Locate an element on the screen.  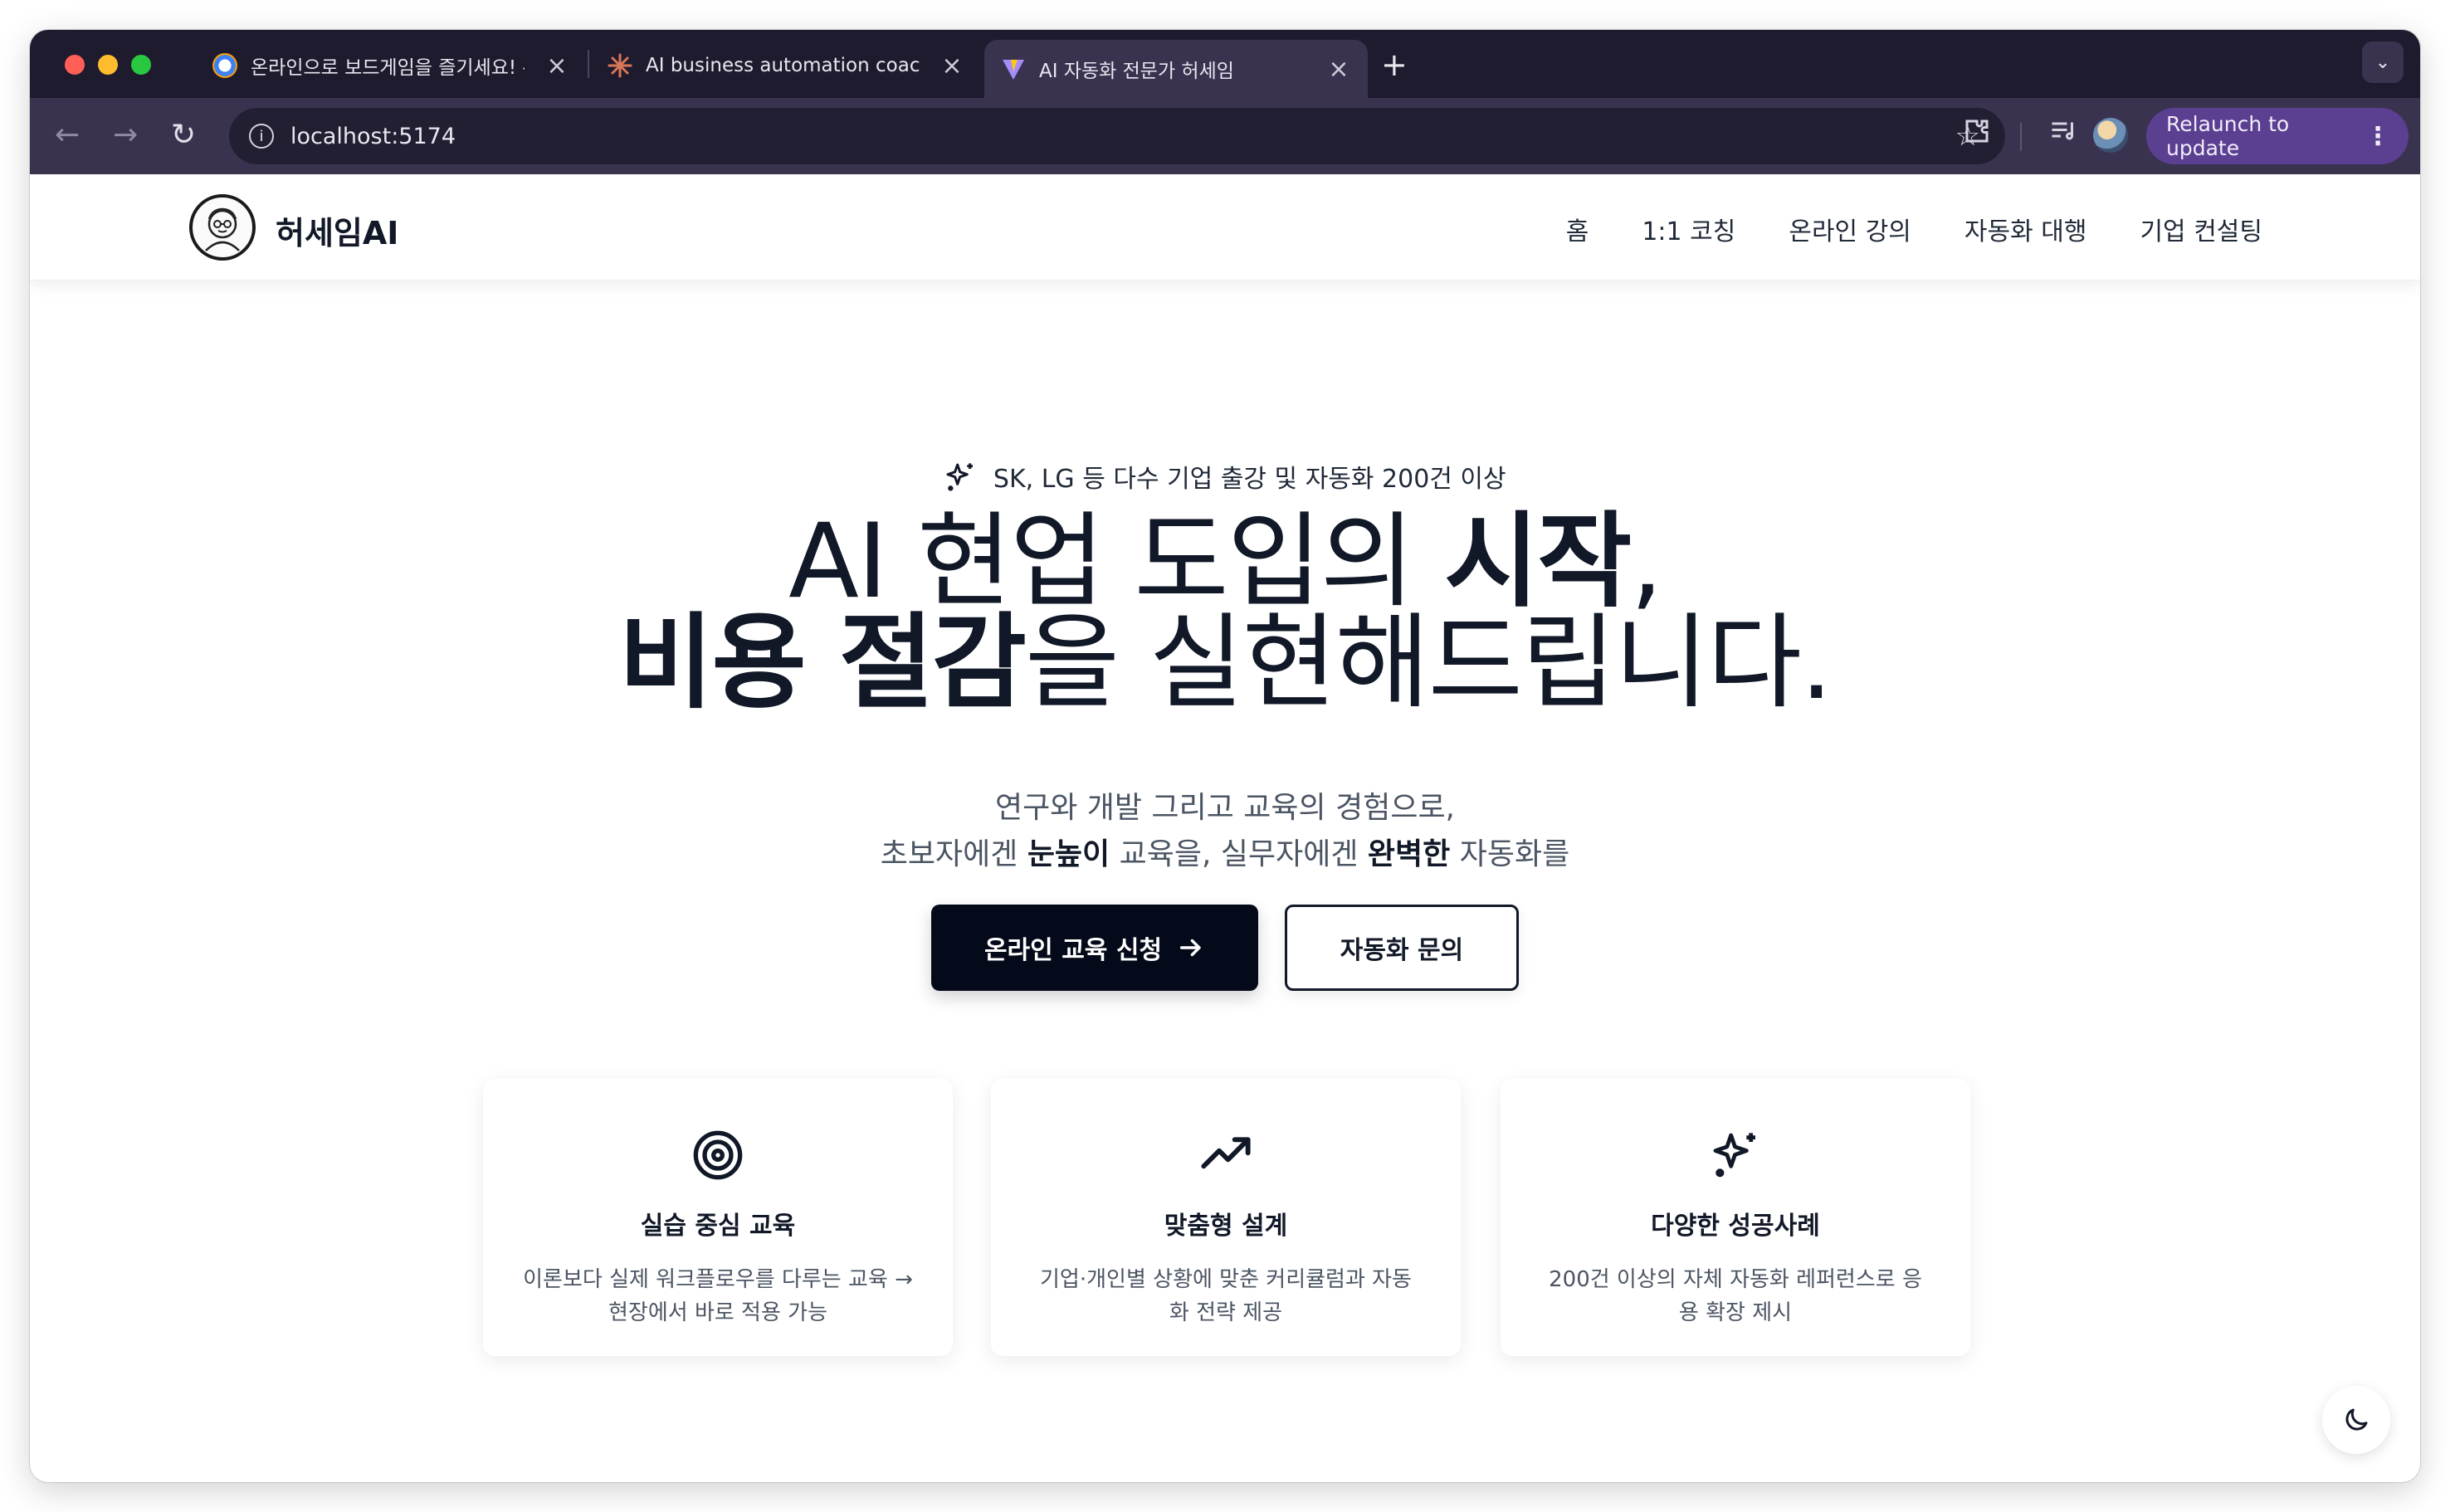
hero-badge-text: SK, LG 등 다수 기업 출강 및 자동화 200건 이상 is located at coordinates (1249, 480).